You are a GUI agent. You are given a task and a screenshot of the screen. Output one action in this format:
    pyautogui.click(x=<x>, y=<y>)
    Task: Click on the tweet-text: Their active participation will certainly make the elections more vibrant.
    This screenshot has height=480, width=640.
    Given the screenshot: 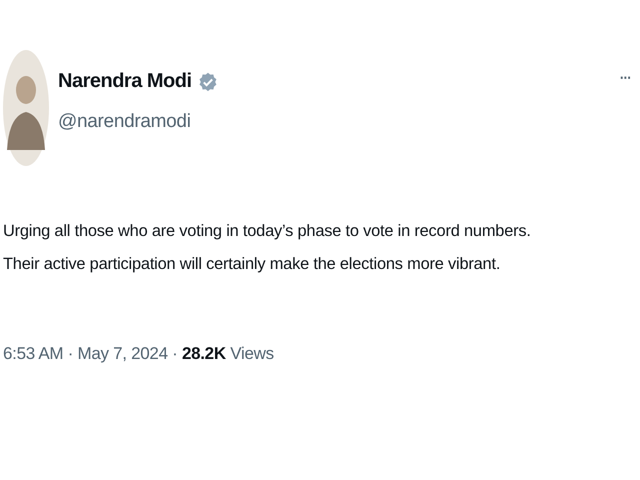 What is the action you would take?
    pyautogui.click(x=252, y=264)
    